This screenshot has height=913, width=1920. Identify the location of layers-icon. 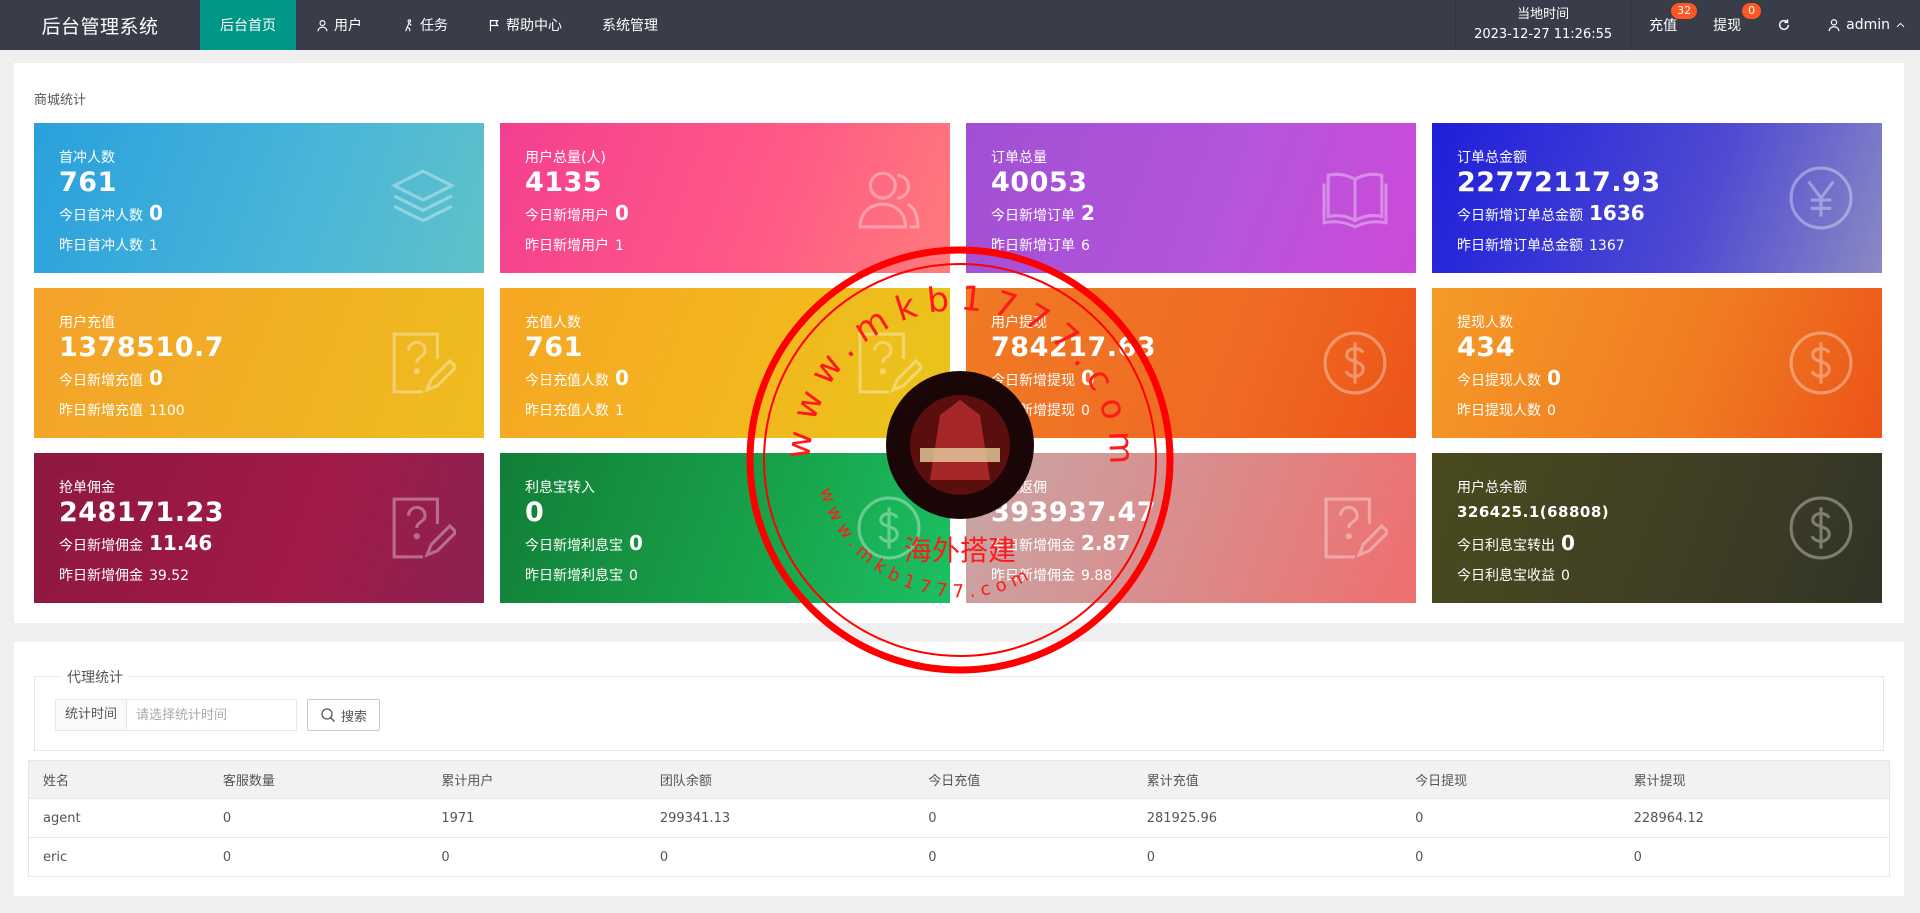
(423, 198).